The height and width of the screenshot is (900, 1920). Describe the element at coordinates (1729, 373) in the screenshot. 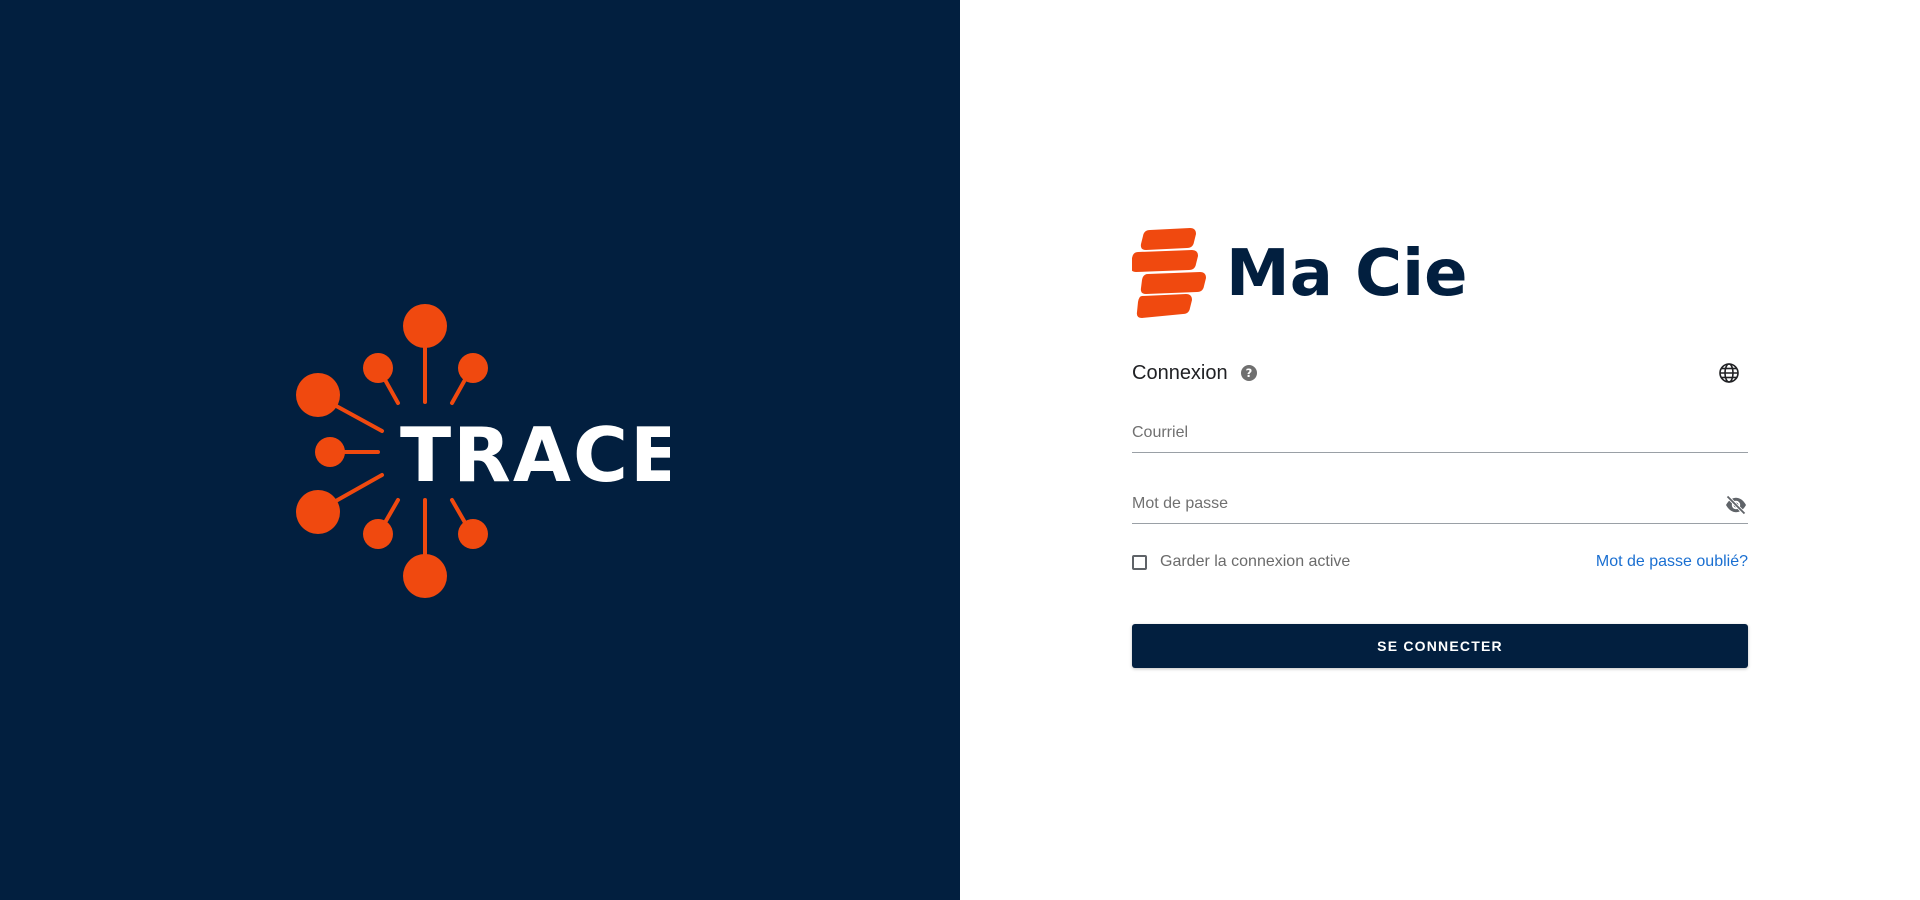

I see `globe-icon` at that location.